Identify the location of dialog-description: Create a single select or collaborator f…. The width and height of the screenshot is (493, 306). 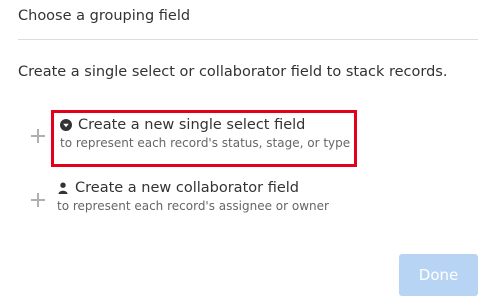
(233, 72).